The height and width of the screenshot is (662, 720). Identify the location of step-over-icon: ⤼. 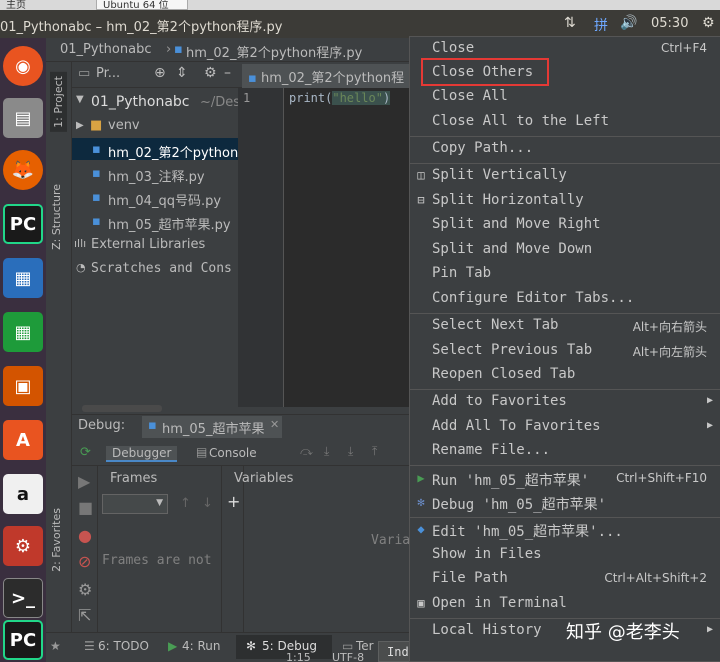
(306, 451).